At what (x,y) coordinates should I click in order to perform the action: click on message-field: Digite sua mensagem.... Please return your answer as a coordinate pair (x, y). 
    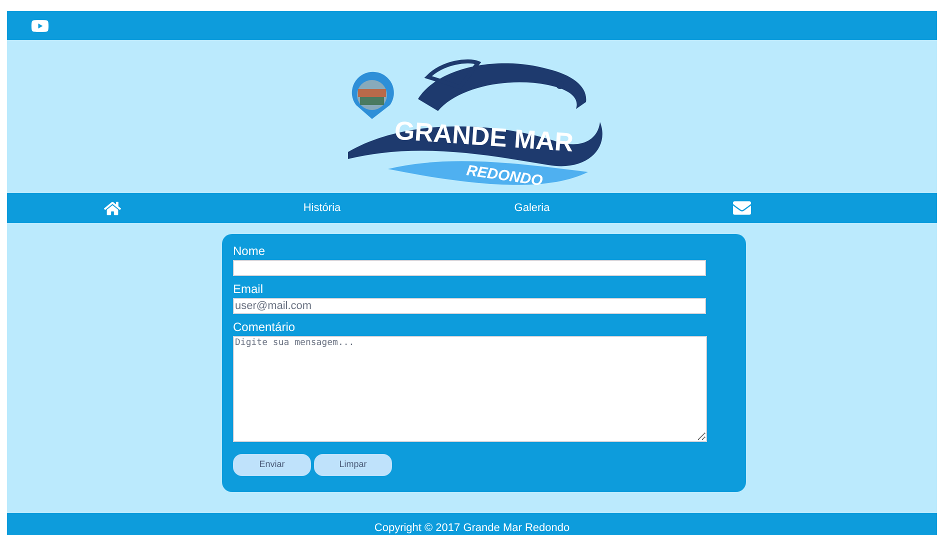
    Looking at the image, I should click on (470, 389).